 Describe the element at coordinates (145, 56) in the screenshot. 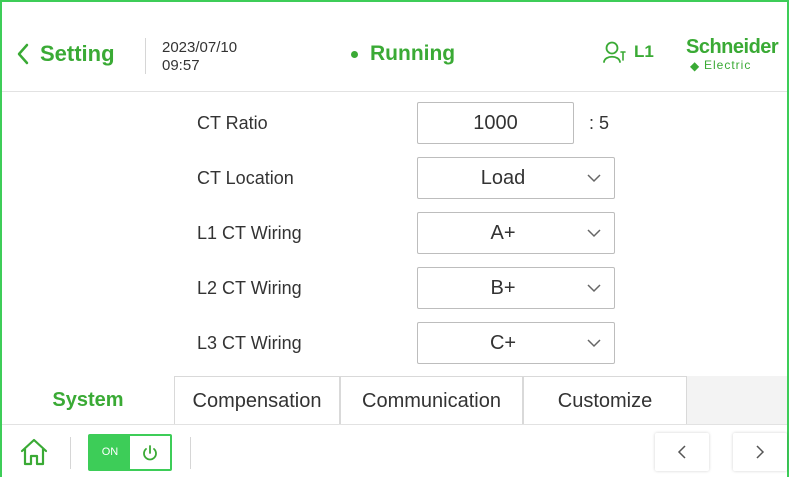

I see `header-divider` at that location.